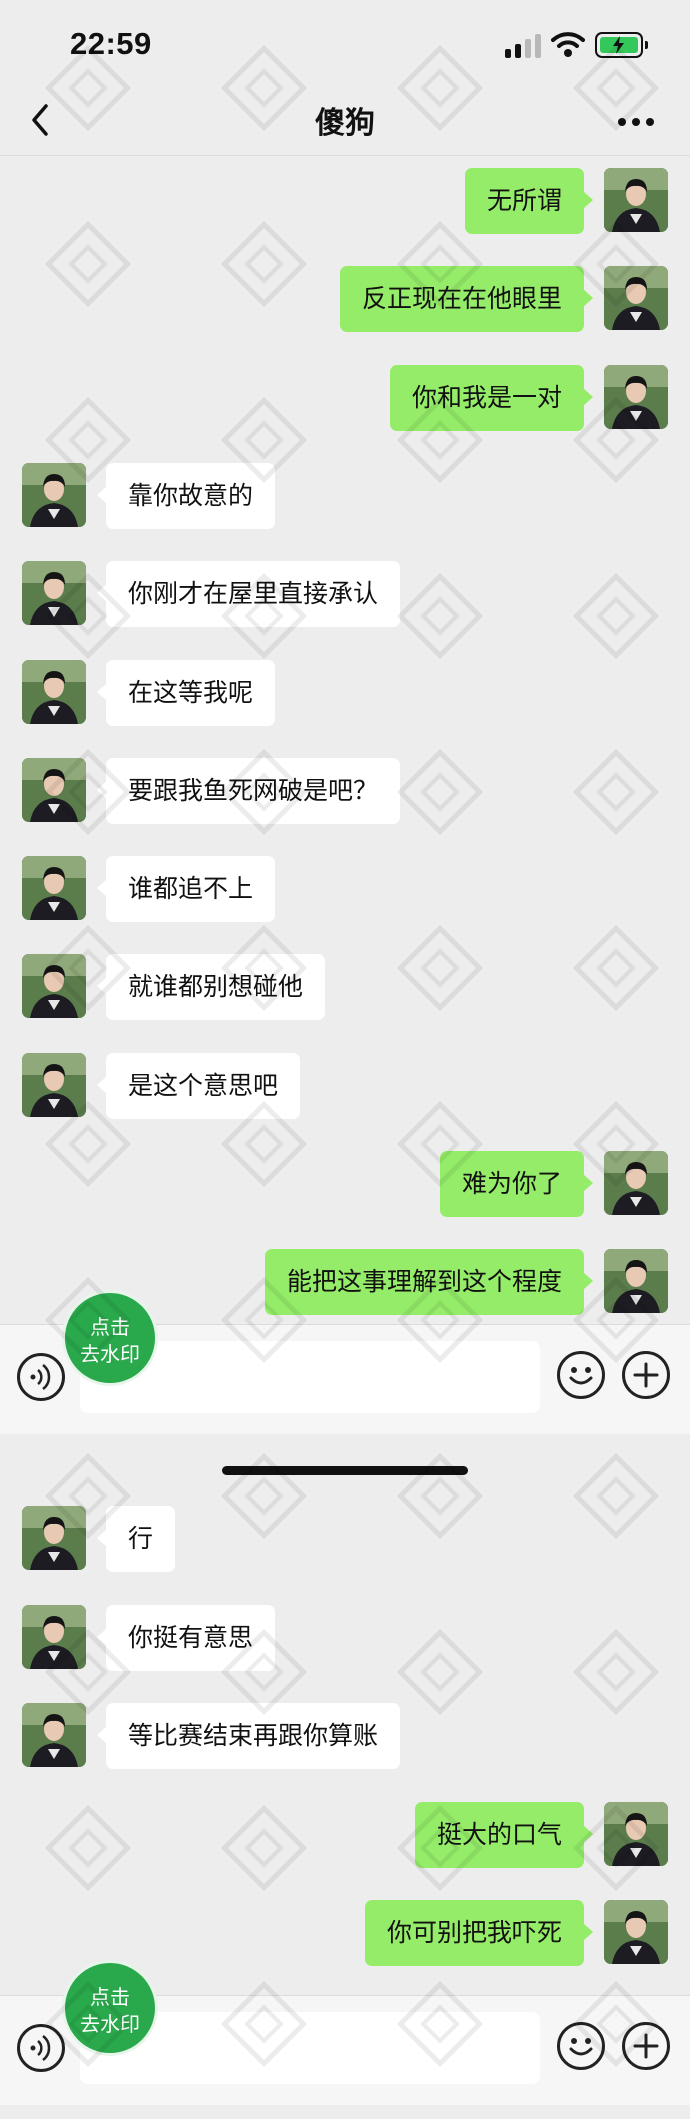  Describe the element at coordinates (345, 397) in the screenshot. I see `message-row: 你和我是一对` at that location.